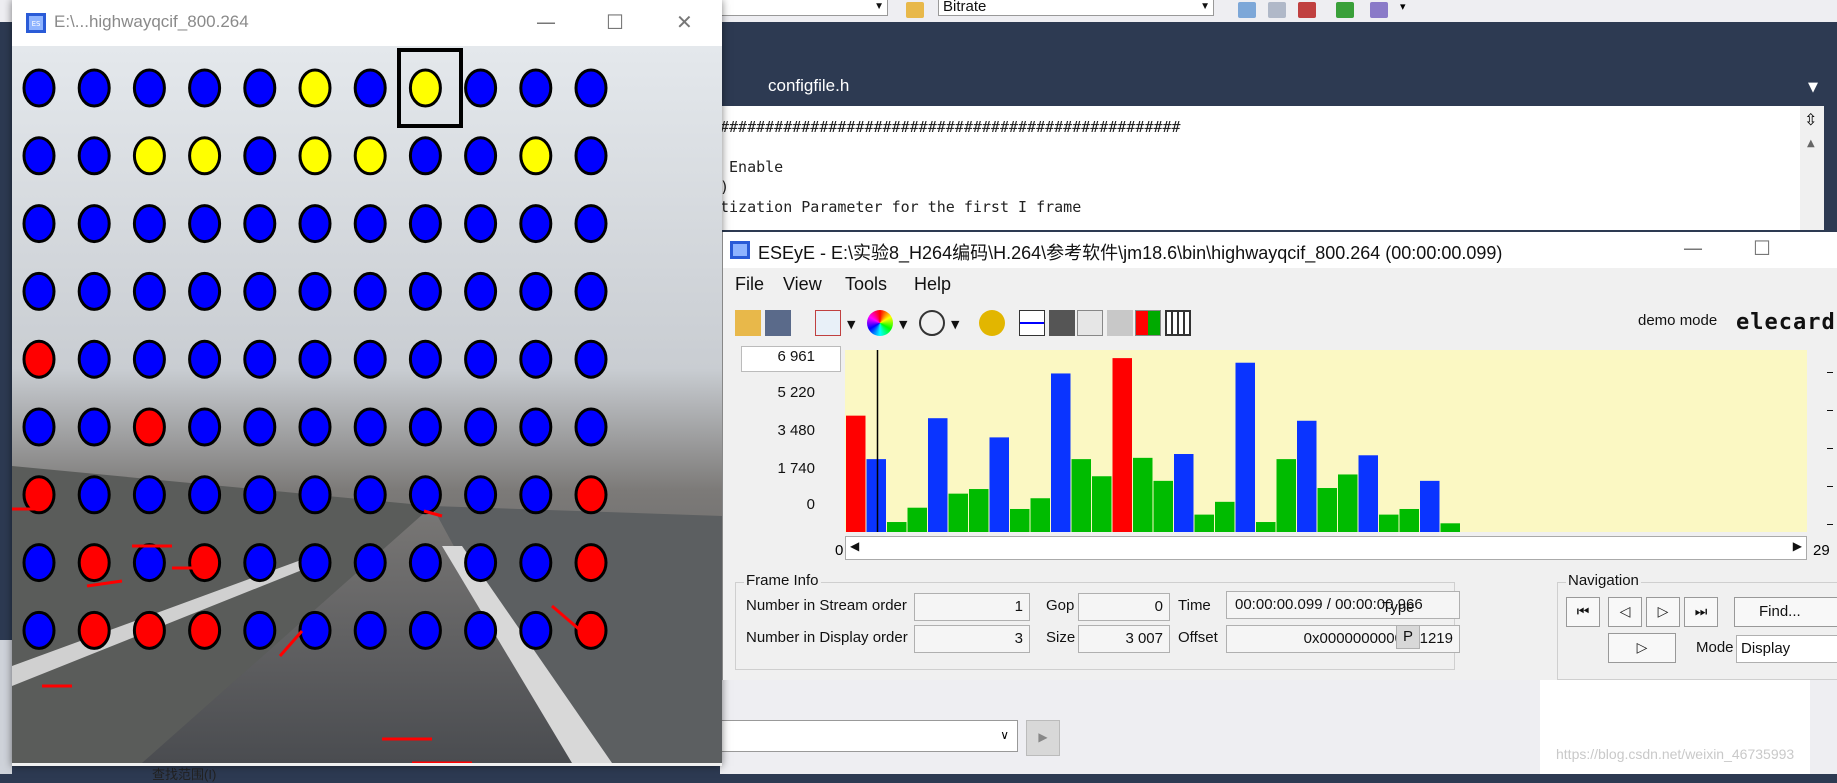  Describe the element at coordinates (1583, 612) in the screenshot. I see `first-frame-icon: ⏮` at that location.